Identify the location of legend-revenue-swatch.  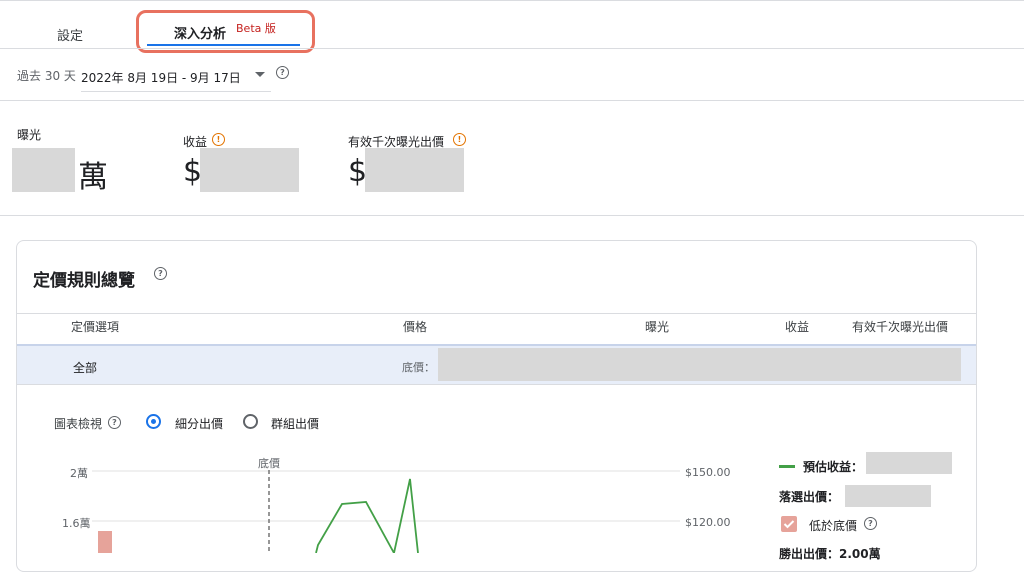
(787, 466).